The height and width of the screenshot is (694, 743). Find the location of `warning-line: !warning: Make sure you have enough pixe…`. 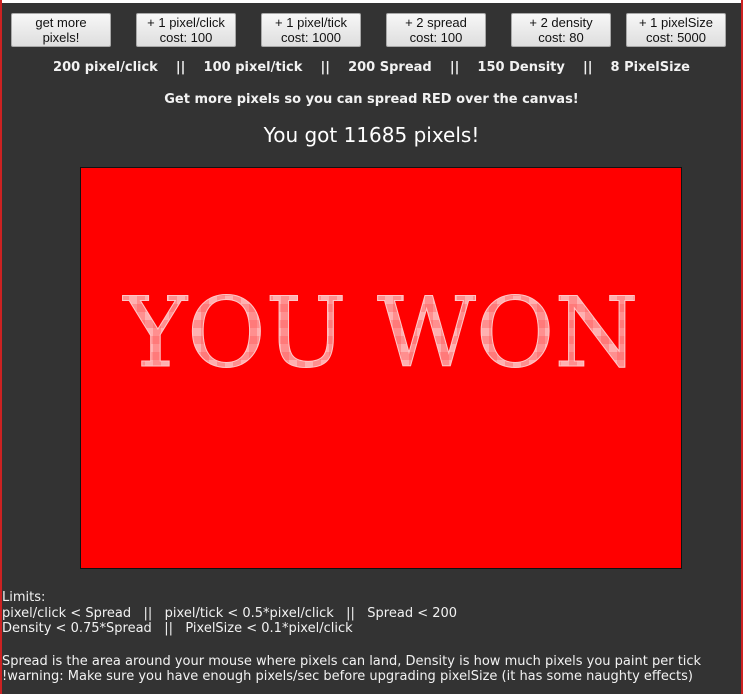

warning-line: !warning: Make sure you have enough pixe… is located at coordinates (347, 676).